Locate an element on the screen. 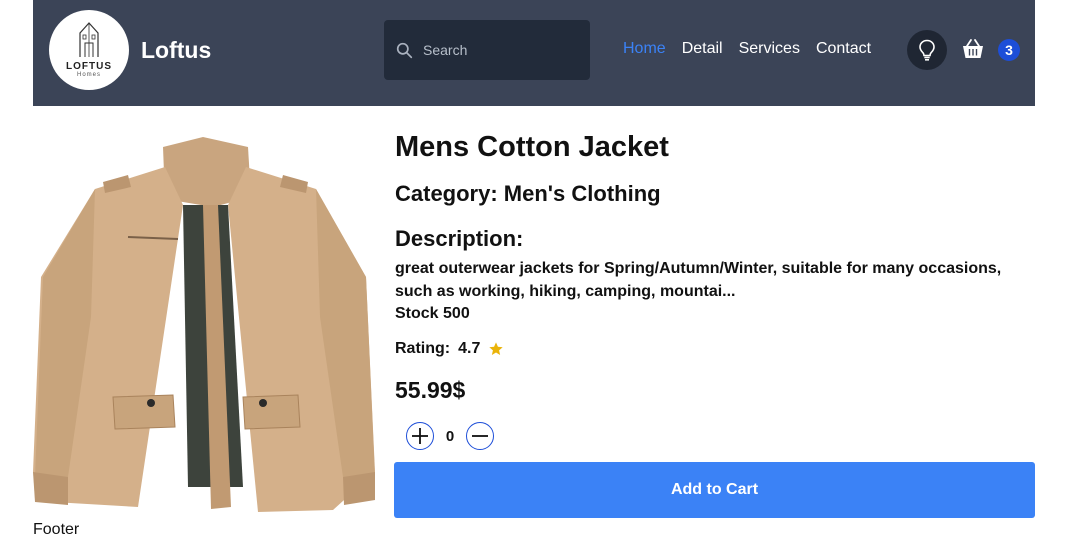  decrement-button is located at coordinates (480, 436).